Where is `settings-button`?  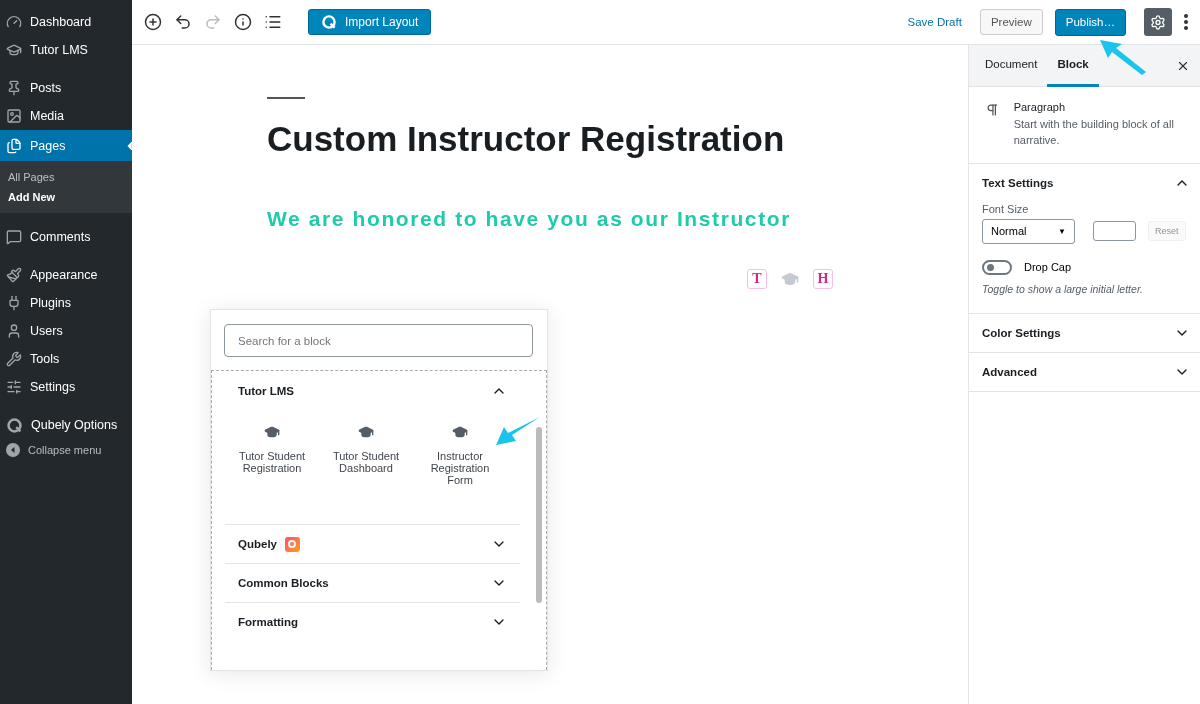 settings-button is located at coordinates (1158, 22).